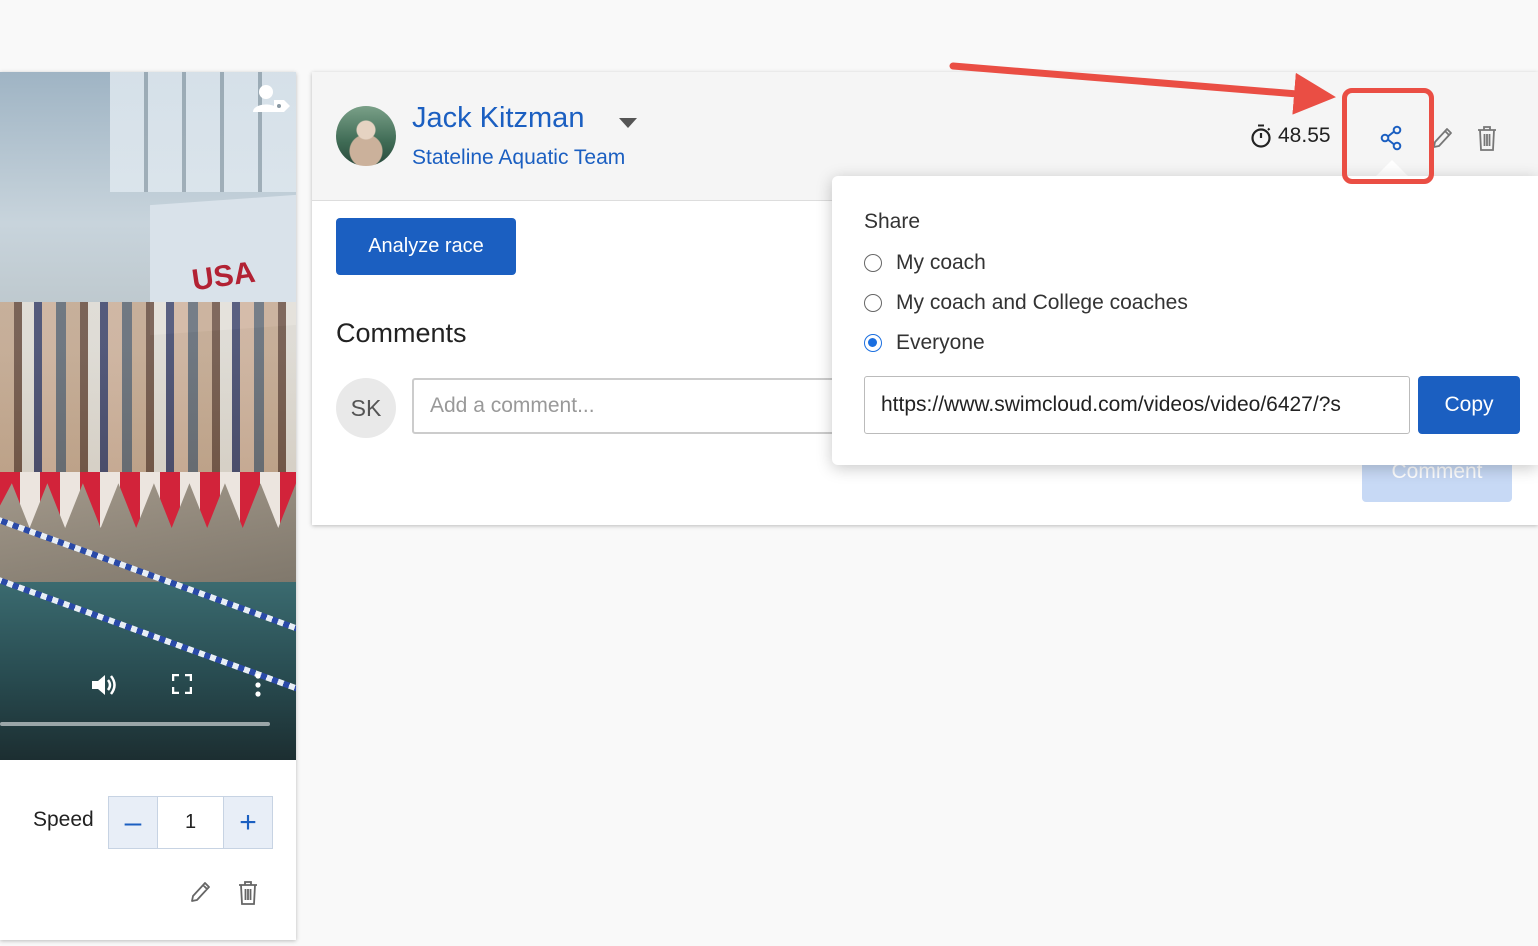  I want to click on video-player: USA, so click(148, 416).